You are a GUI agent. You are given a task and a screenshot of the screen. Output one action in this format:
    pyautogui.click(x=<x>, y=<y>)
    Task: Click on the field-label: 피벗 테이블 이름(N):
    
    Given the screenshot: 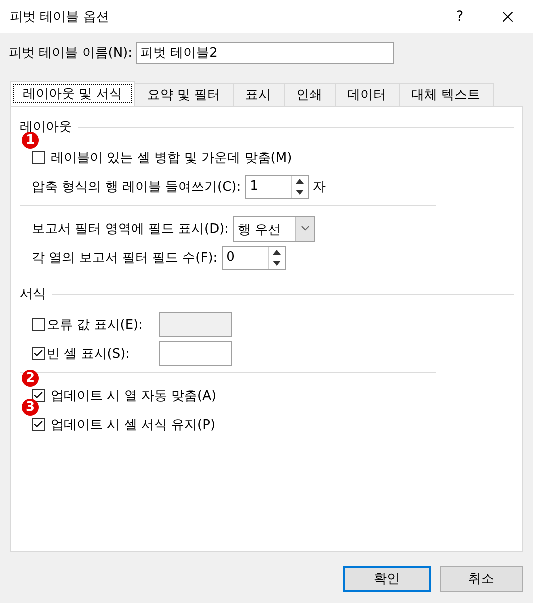 What is the action you would take?
    pyautogui.click(x=71, y=53)
    